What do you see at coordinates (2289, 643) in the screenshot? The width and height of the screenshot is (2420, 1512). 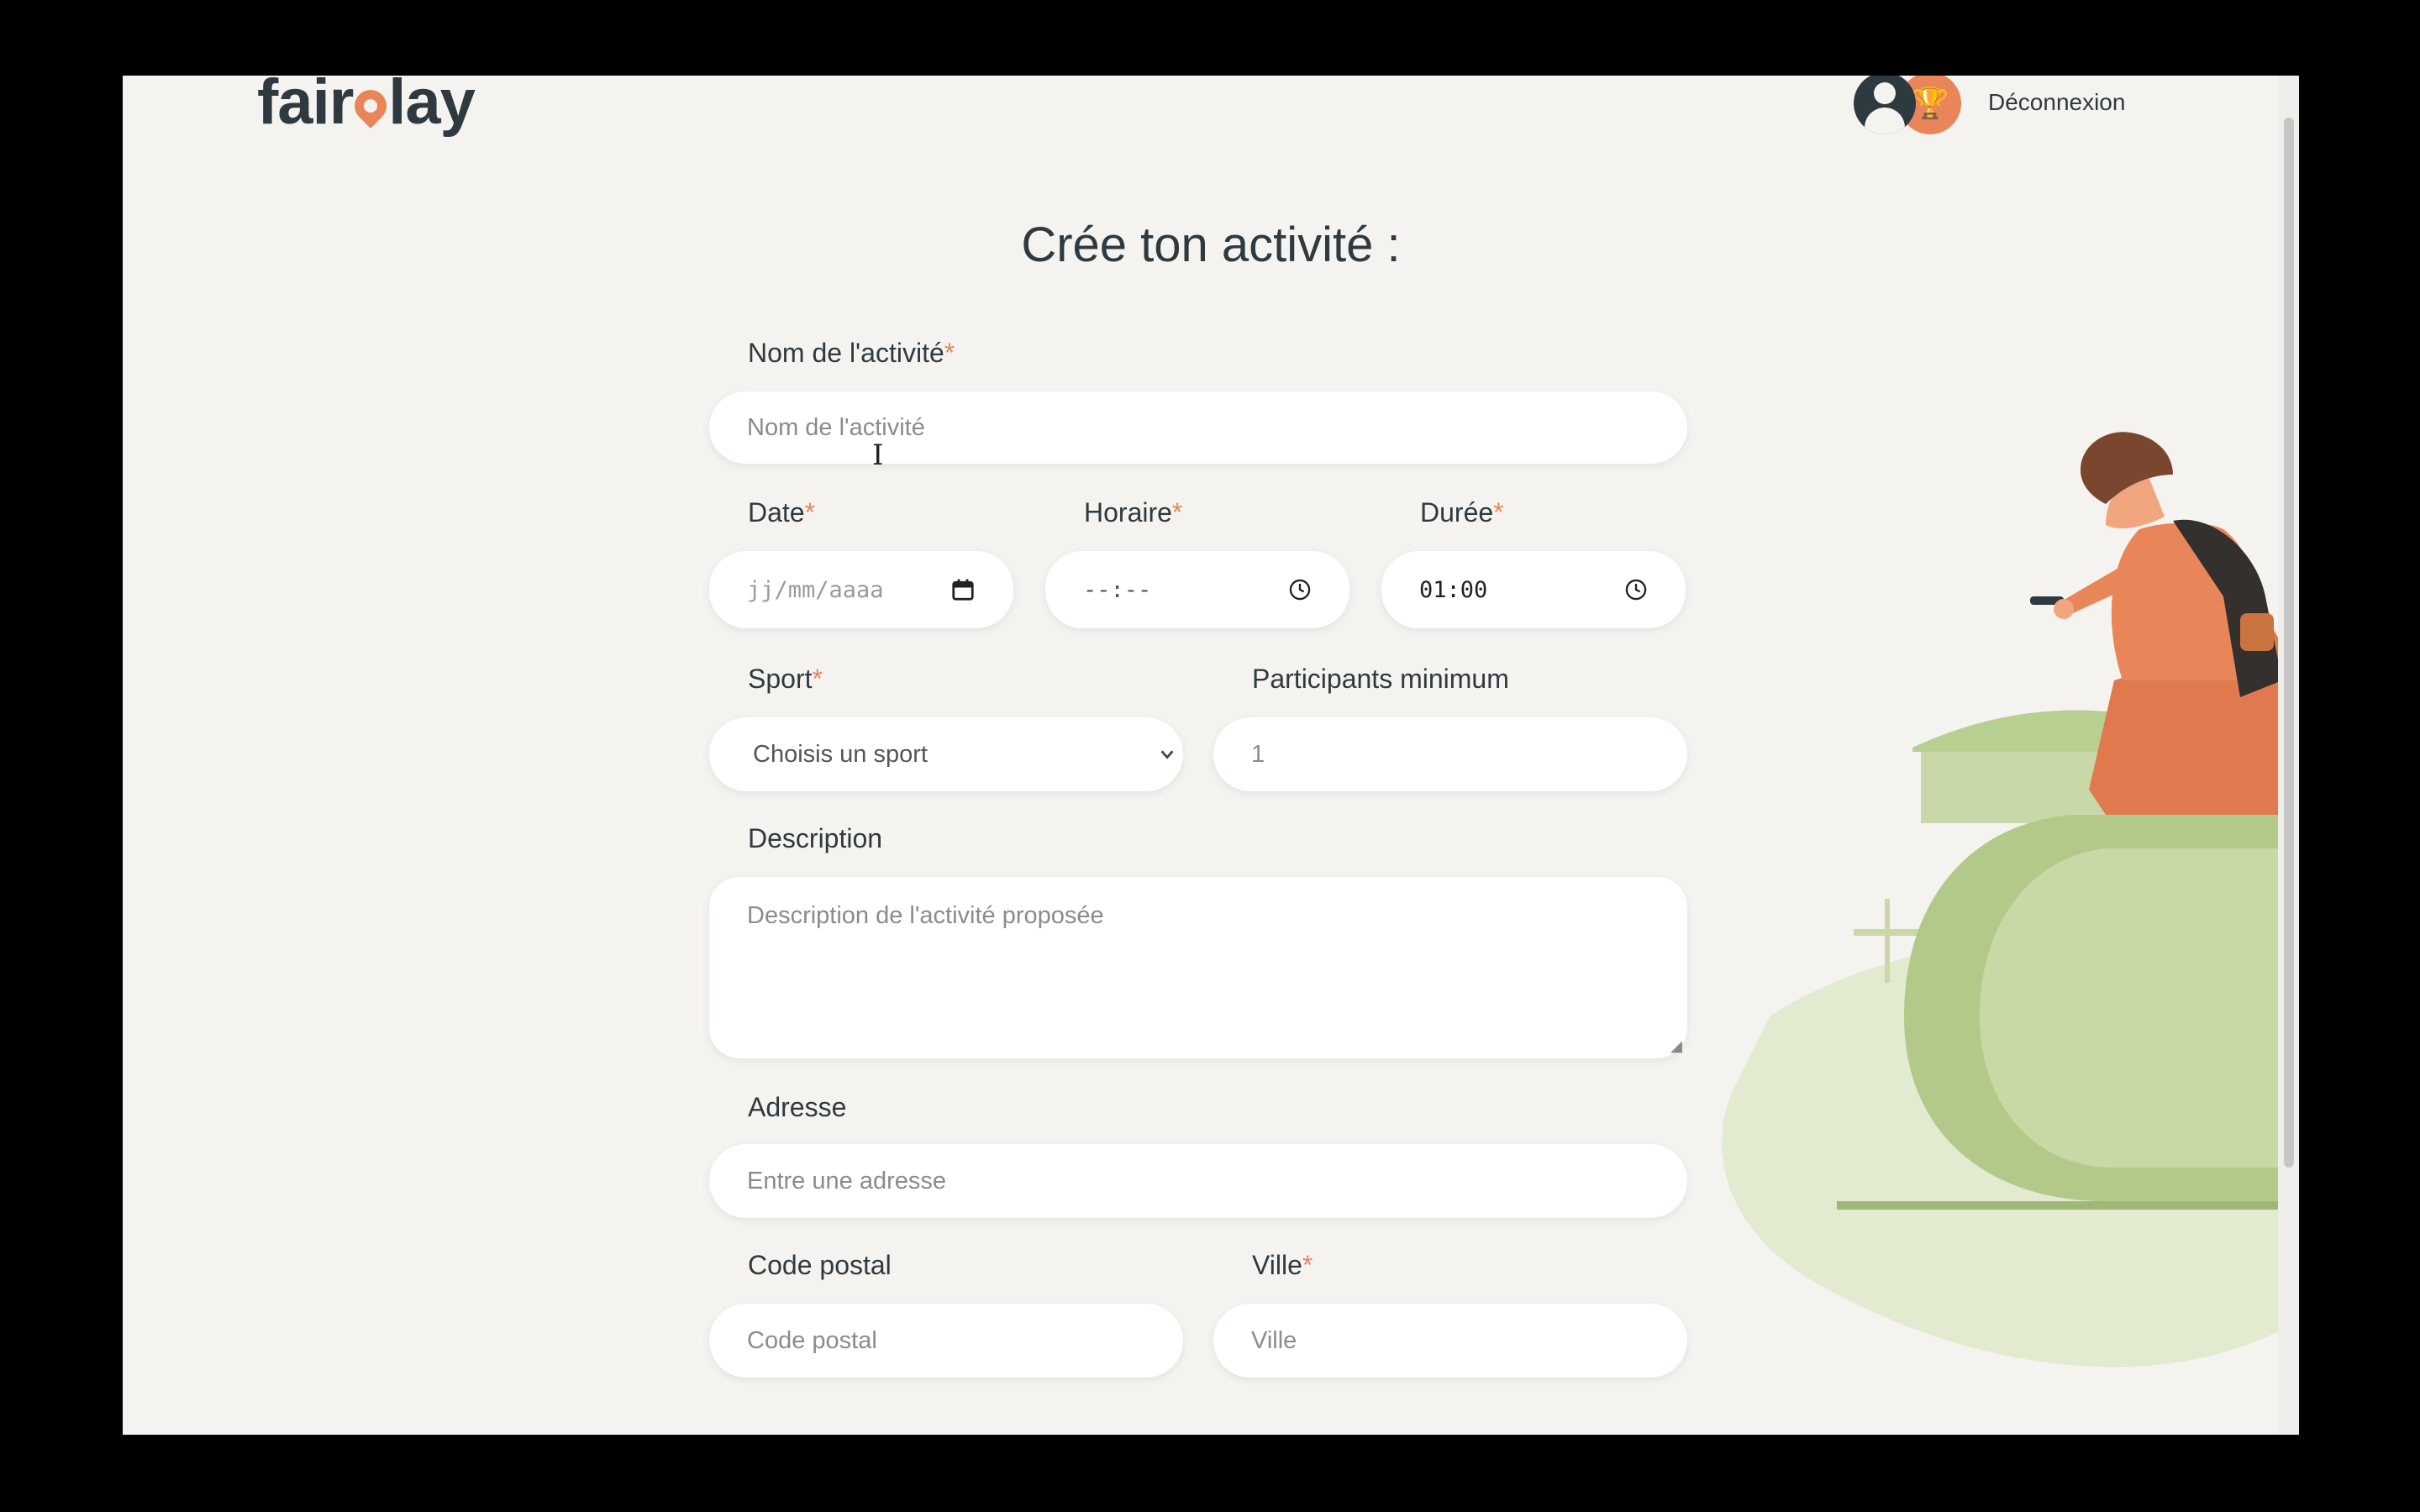 I see `scrollbar-thumb` at bounding box center [2289, 643].